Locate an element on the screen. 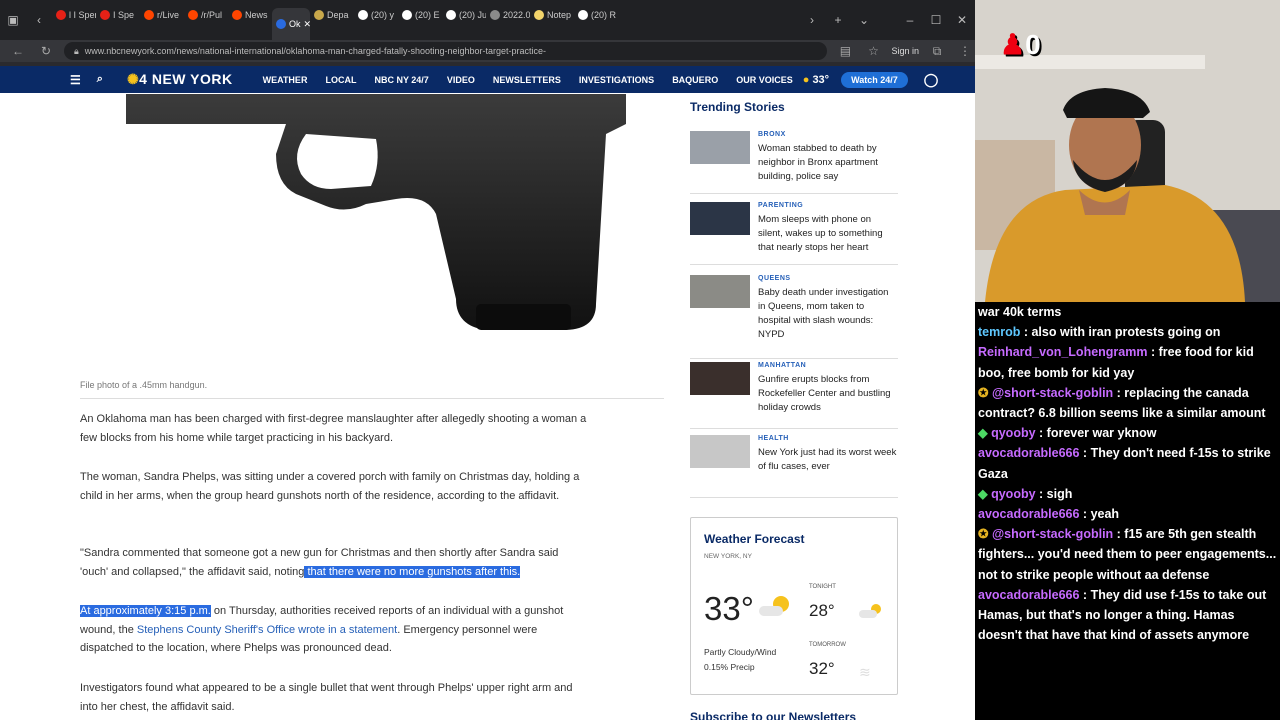 This screenshot has height=720, width=1280. search-icon: ⌕ is located at coordinates (100, 79).